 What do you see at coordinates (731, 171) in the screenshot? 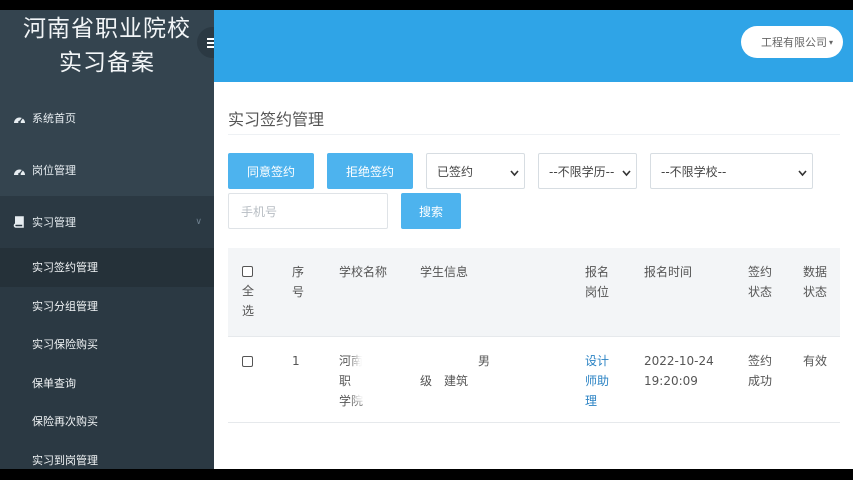
I see `school-select: --不限学校--` at bounding box center [731, 171].